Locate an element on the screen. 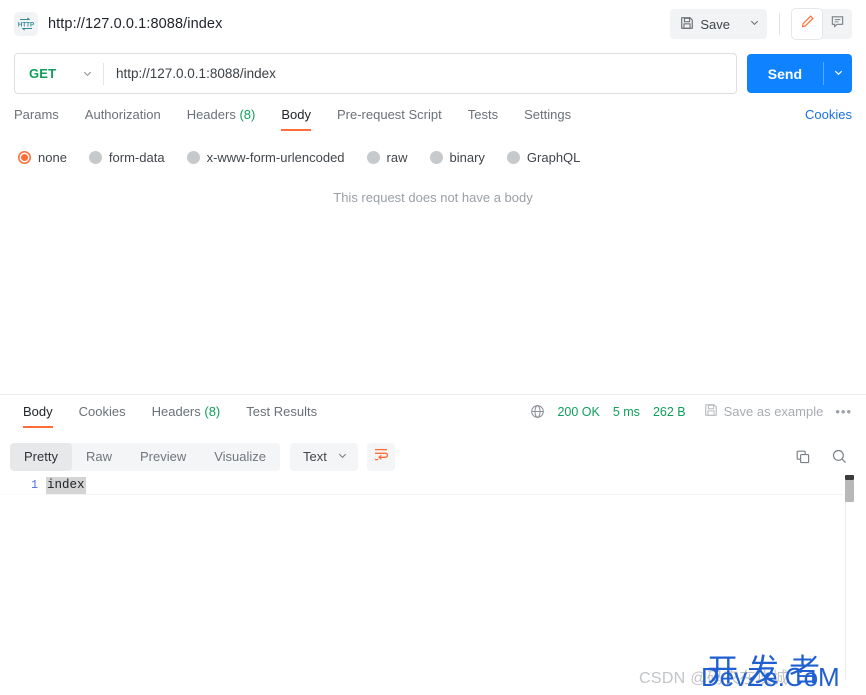  http-method-selector: GET is located at coordinates (59, 73).